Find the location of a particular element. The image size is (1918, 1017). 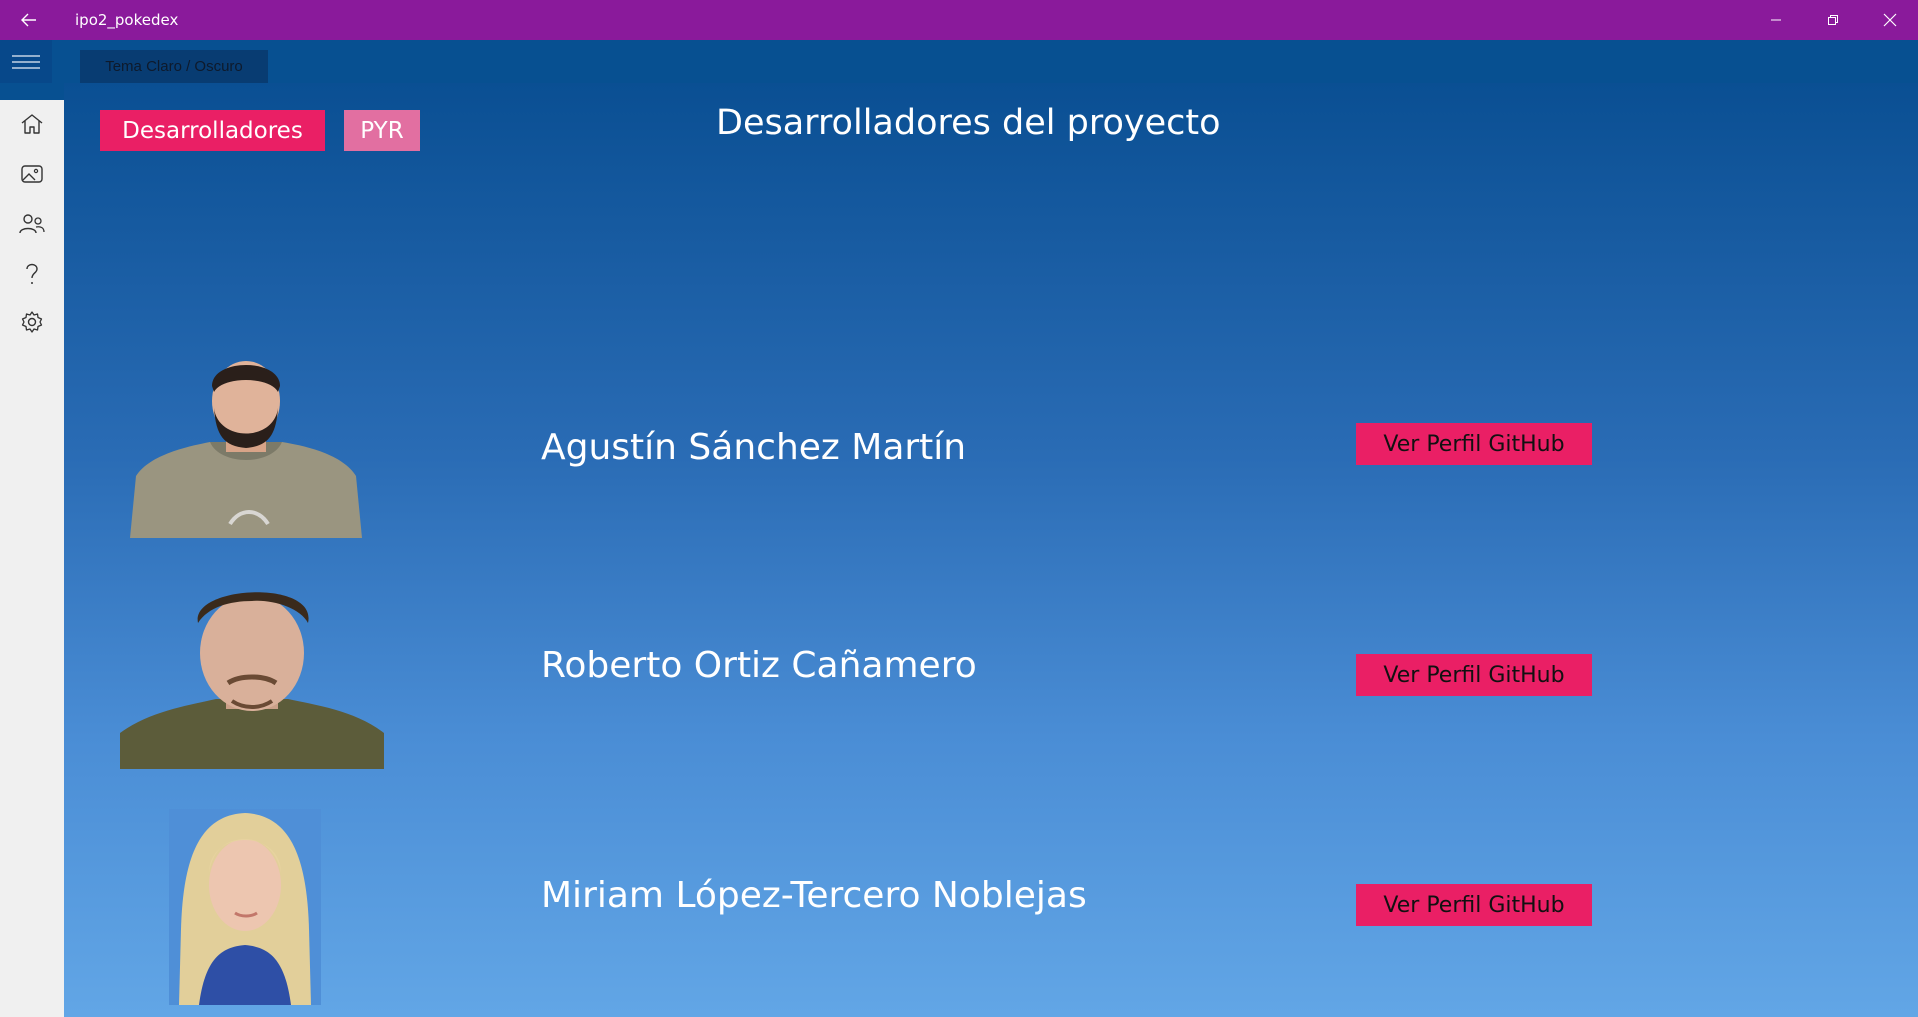

gear-icon is located at coordinates (32, 322).